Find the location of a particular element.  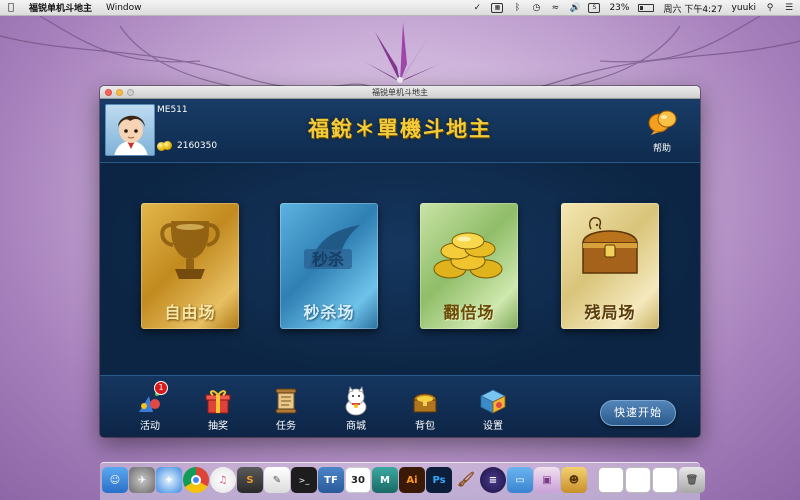

mode-card-endgame: 残局场 is located at coordinates (610, 266).